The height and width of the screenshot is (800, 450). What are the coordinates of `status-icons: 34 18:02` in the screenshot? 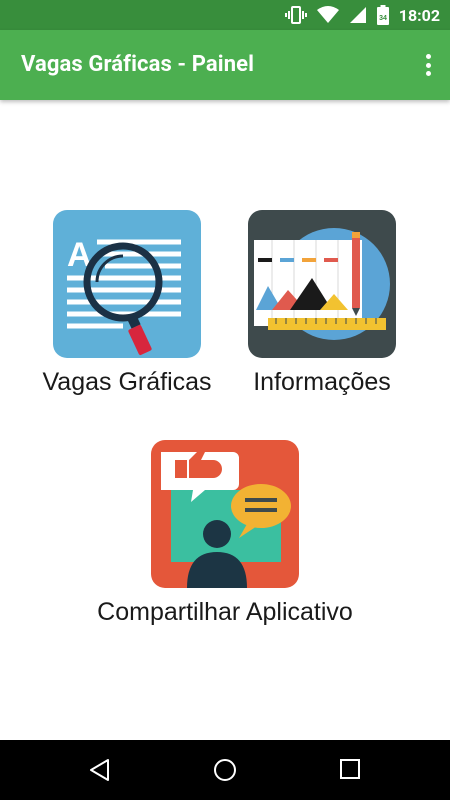 It's located at (362, 15).